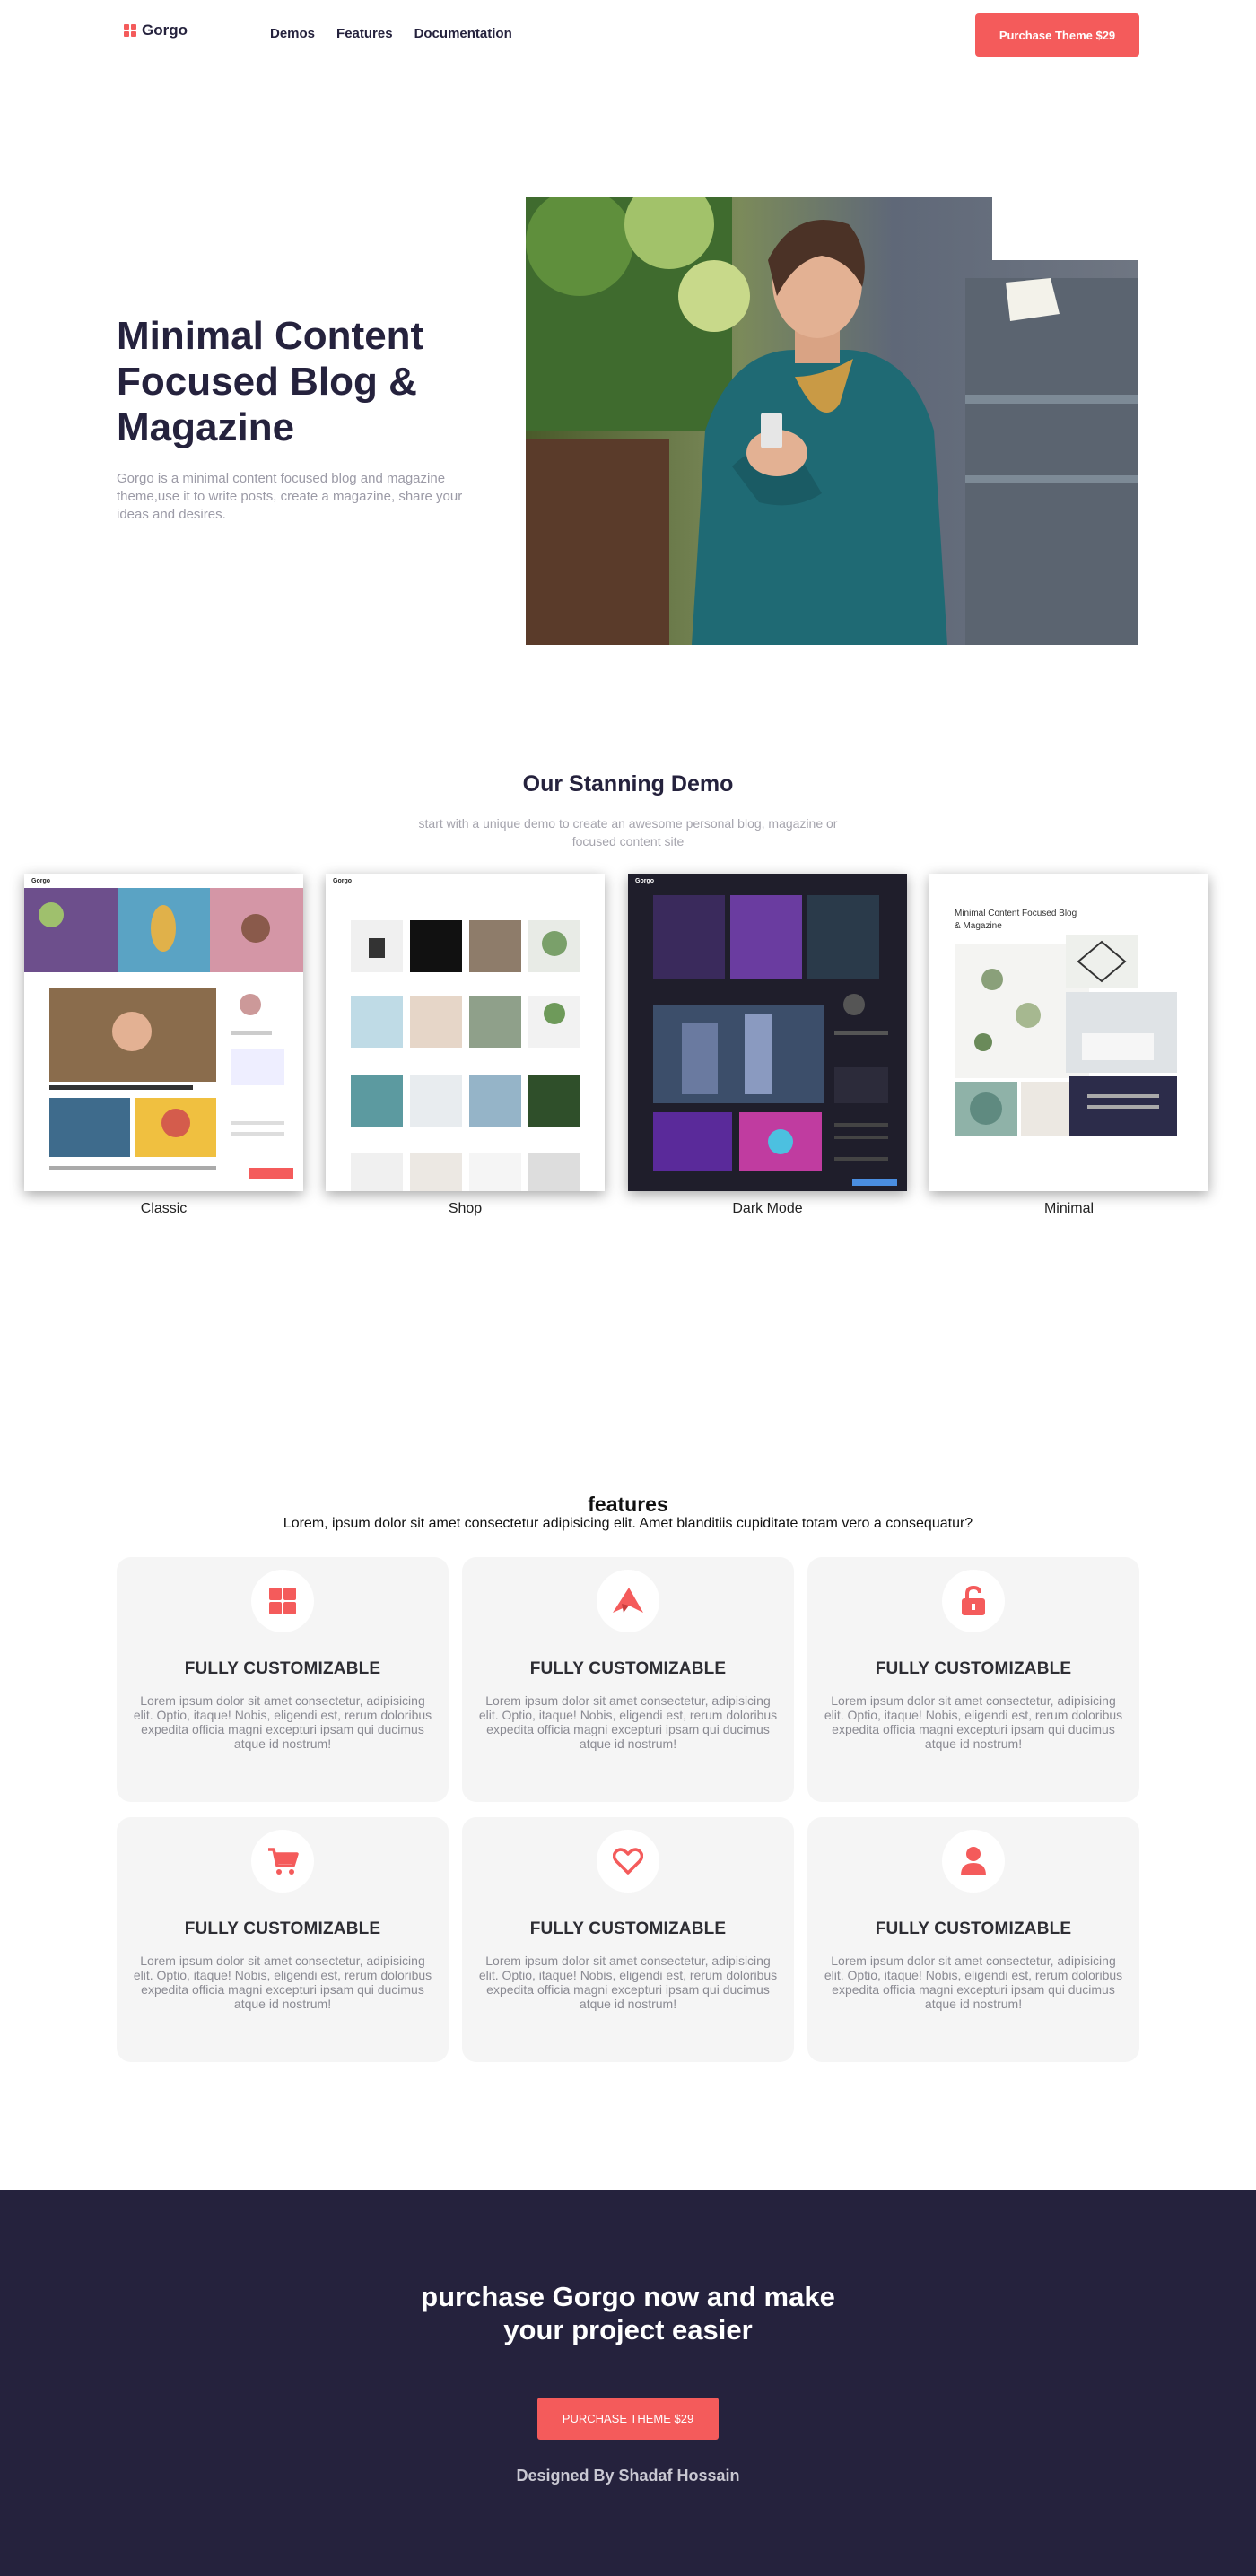 The width and height of the screenshot is (1256, 2576). Describe the element at coordinates (282, 1601) in the screenshot. I see `grid-icon` at that location.